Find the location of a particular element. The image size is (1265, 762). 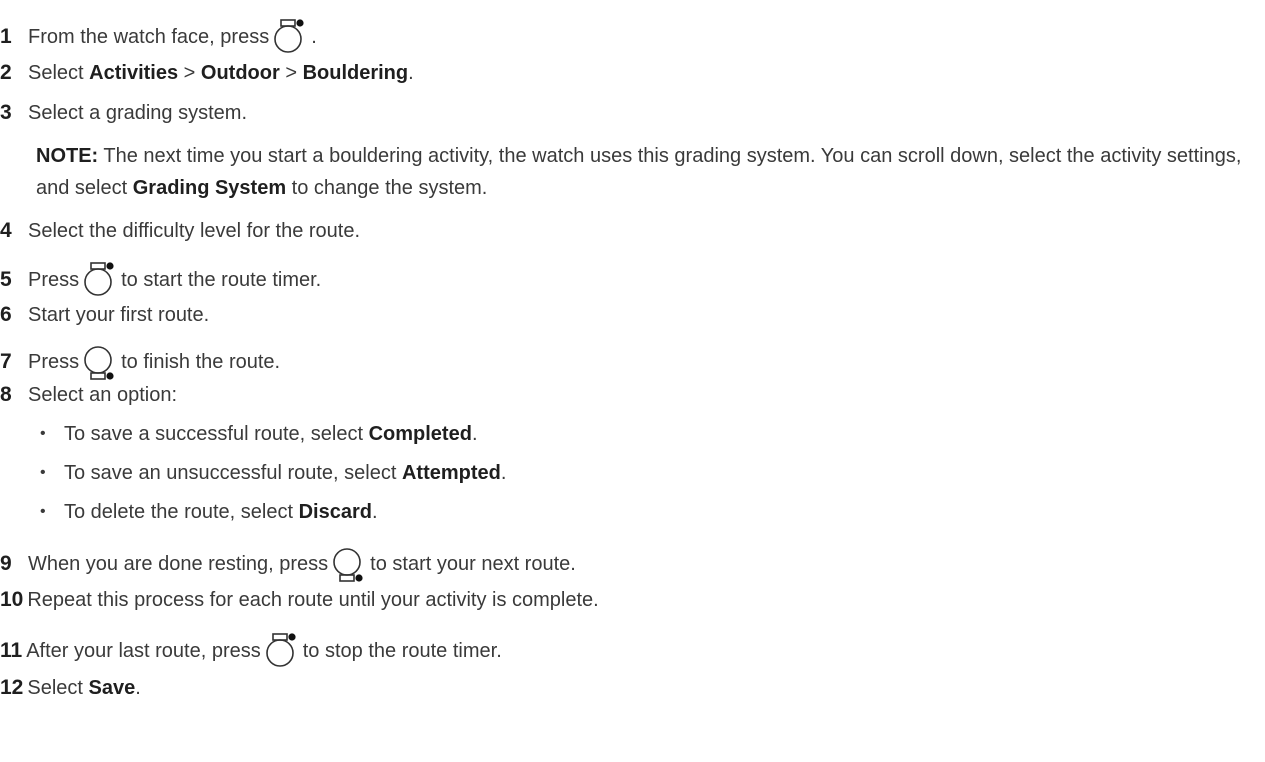

step-text: Select Save. is located at coordinates (83, 688).